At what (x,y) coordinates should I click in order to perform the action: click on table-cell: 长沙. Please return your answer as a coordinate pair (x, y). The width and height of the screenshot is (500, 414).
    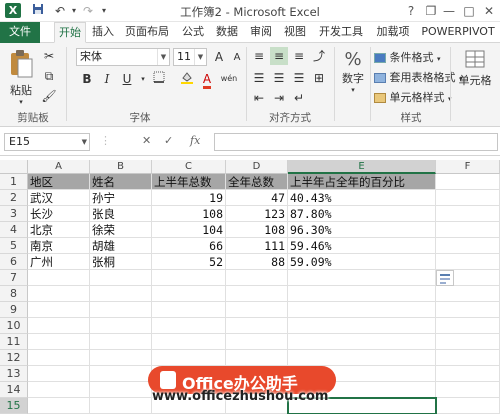
    Looking at the image, I should click on (59, 214).